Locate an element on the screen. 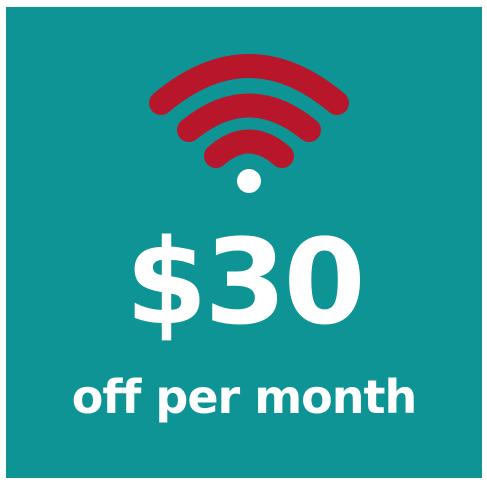  offer-amount: $30 is located at coordinates (245, 282).